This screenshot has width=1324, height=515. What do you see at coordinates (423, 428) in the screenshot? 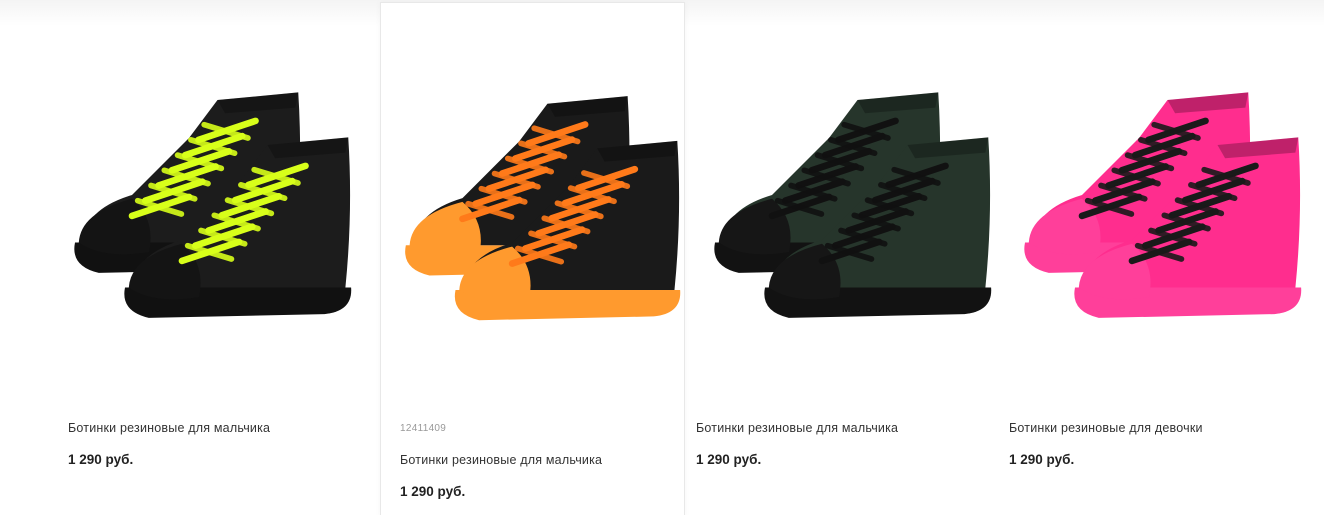
I see `product-sku: 12411409` at bounding box center [423, 428].